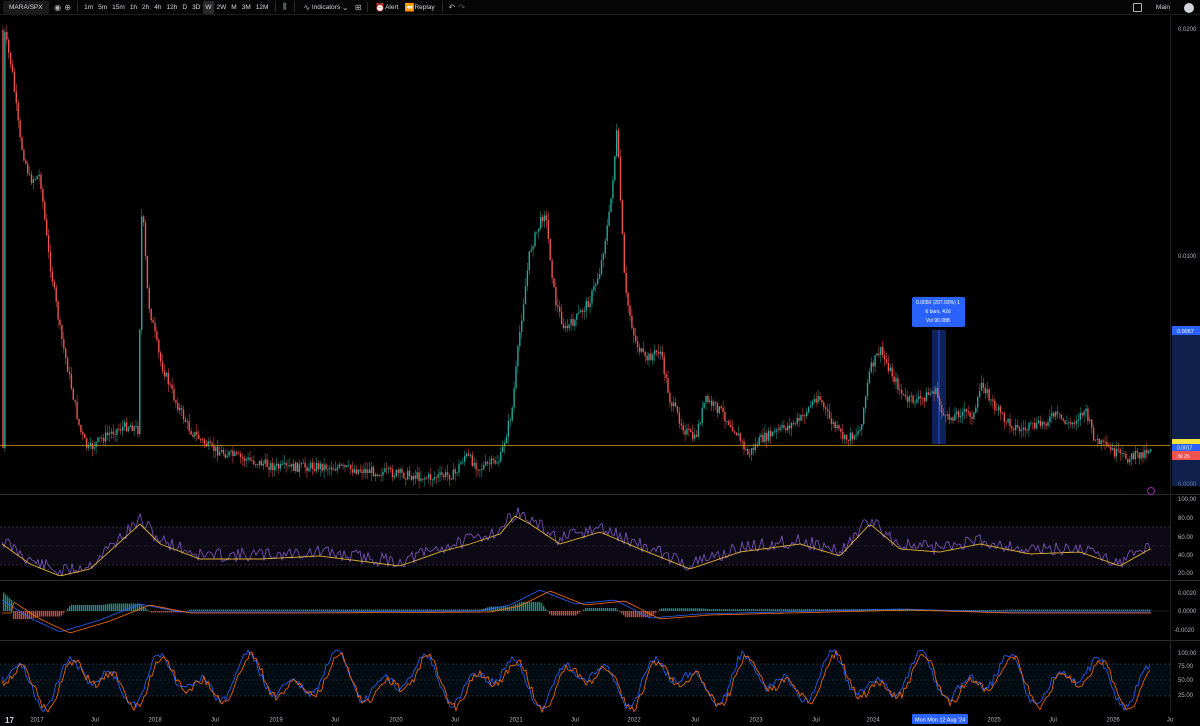  I want to click on chevron-down-icon: ⌄, so click(345, 7).